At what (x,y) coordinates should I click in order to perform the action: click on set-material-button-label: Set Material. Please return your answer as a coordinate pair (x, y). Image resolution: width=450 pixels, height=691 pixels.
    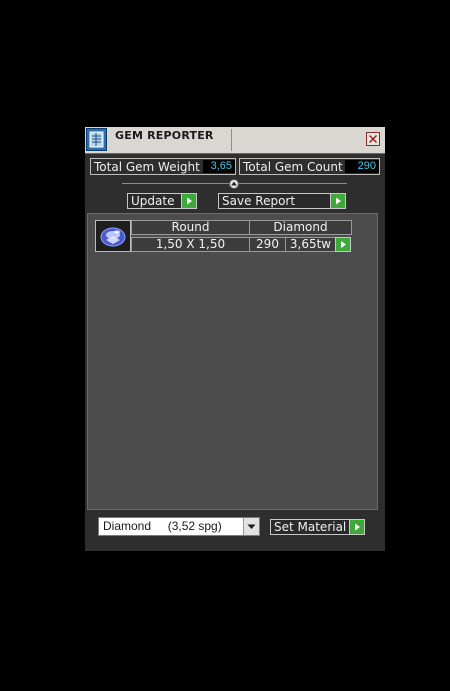
    Looking at the image, I should click on (310, 527).